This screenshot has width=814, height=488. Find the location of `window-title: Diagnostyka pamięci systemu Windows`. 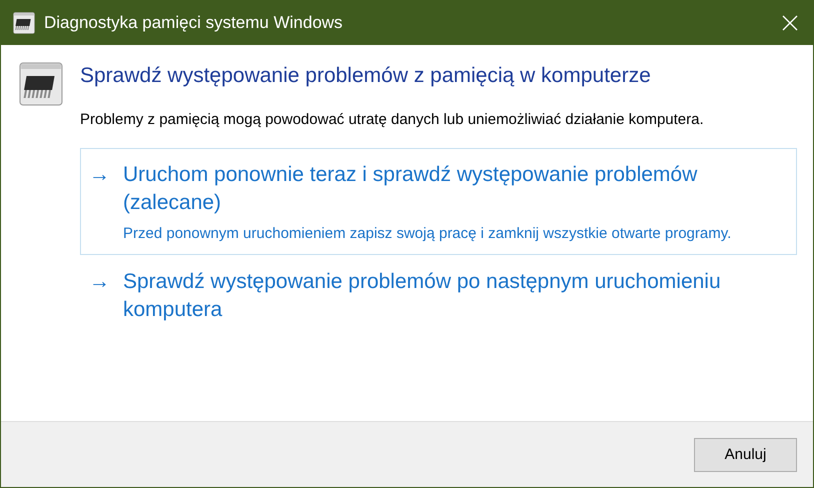

window-title: Diagnostyka pamięci systemu Windows is located at coordinates (194, 22).